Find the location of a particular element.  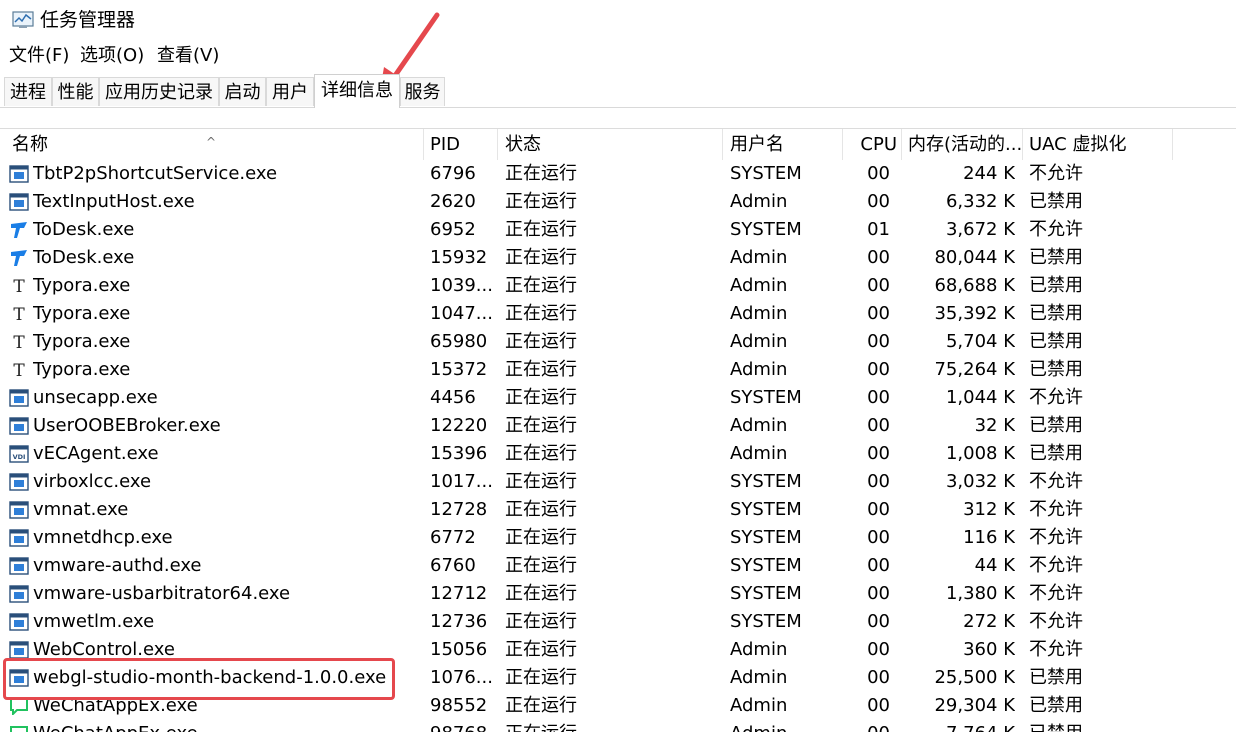

menu-options: 选项(O) is located at coordinates (112, 56).